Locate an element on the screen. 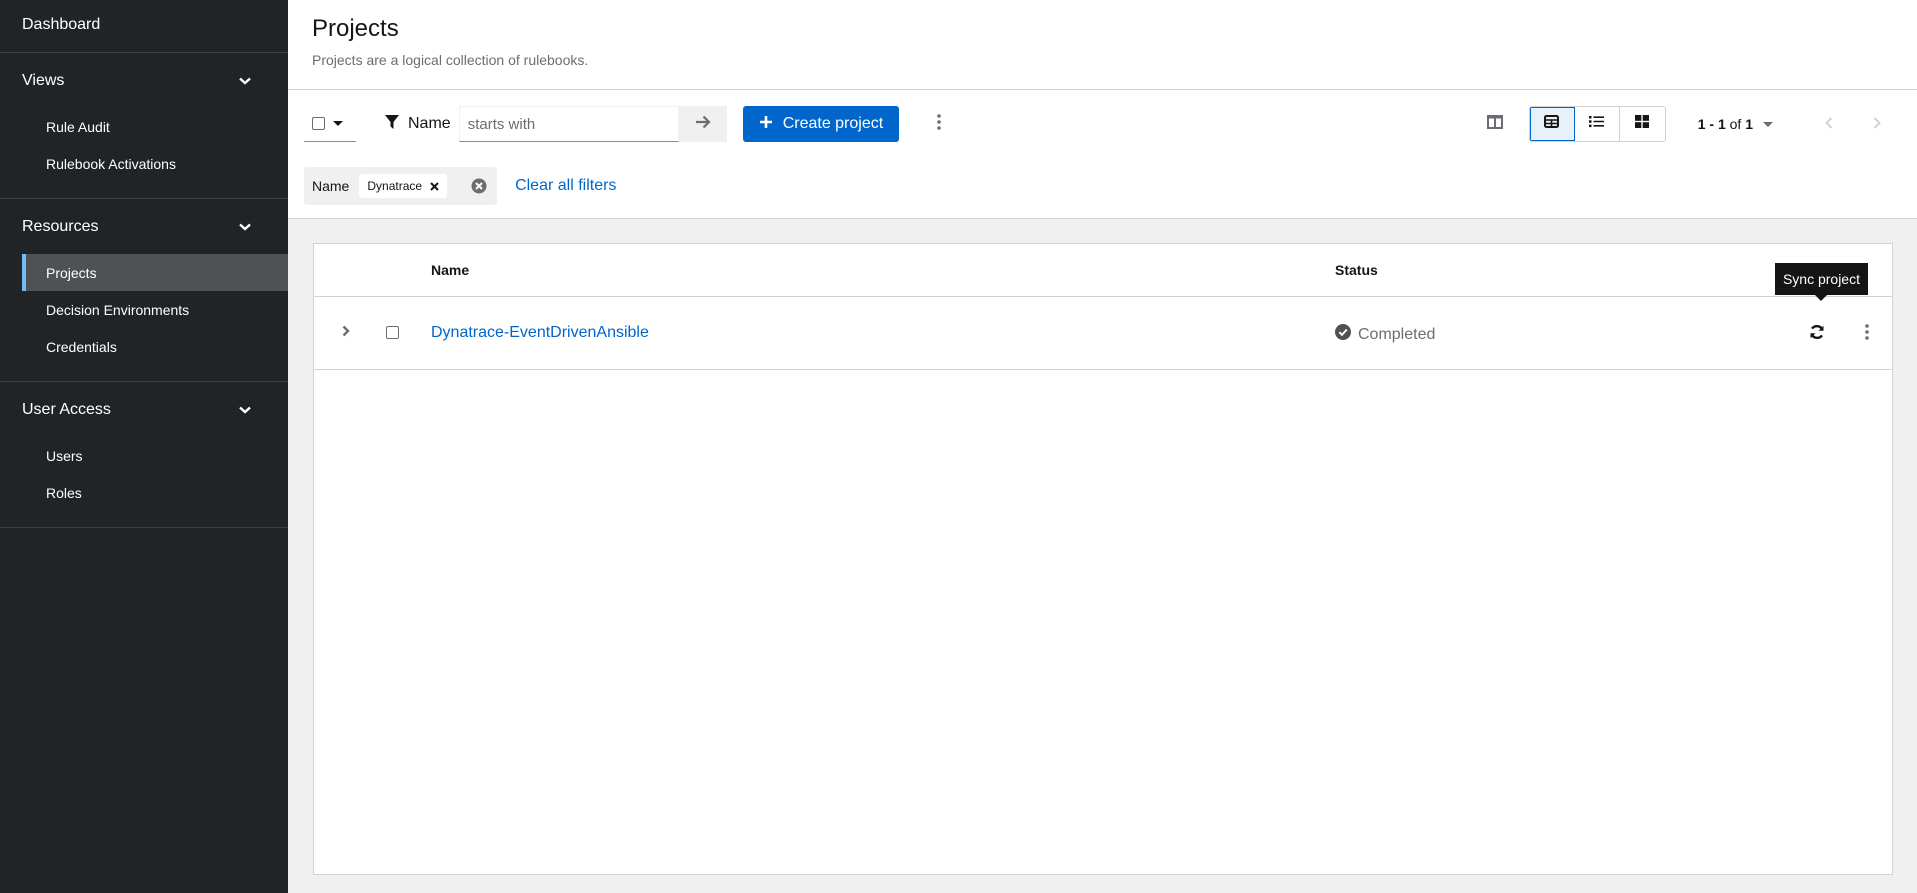  sidebar-section-toggle-resources: Resources is located at coordinates (144, 226).